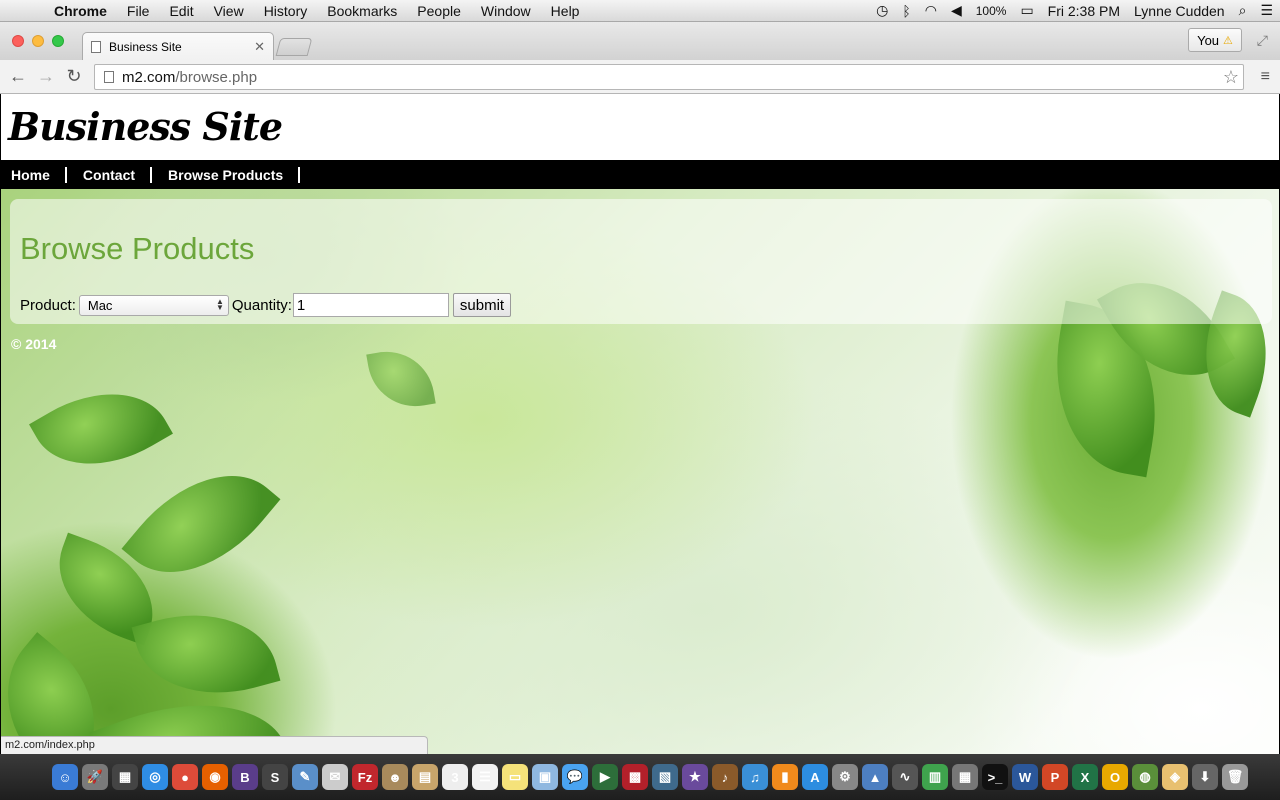 This screenshot has height=800, width=1280. I want to click on downloads-stack-icon: ⬇, so click(1205, 777).